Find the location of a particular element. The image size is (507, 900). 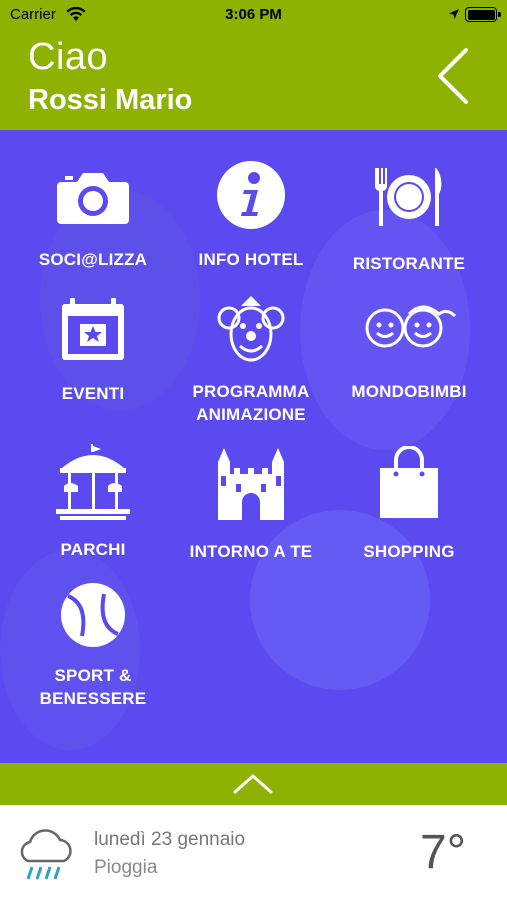

menu-item-programma-animazione: PROGRAMMA ANIMAZIONE is located at coordinates (251, 361).